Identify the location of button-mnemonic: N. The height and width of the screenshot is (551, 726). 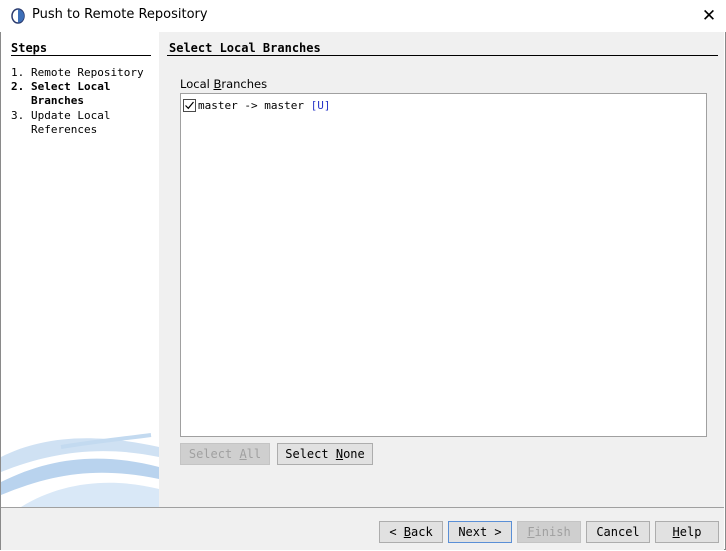
(339, 454).